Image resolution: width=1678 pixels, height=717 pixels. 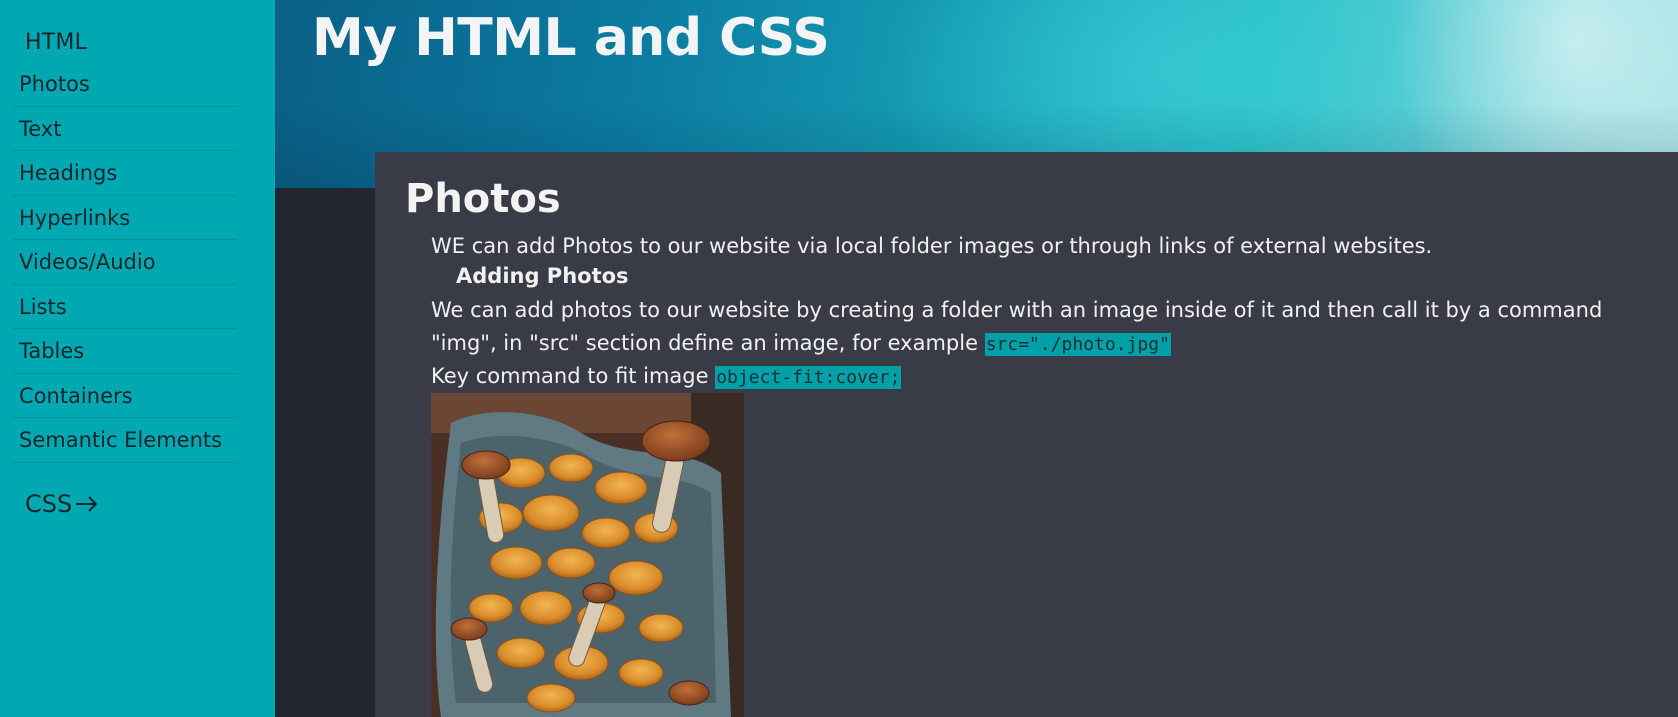 I want to click on css-link-label: CSS, so click(x=49, y=504).